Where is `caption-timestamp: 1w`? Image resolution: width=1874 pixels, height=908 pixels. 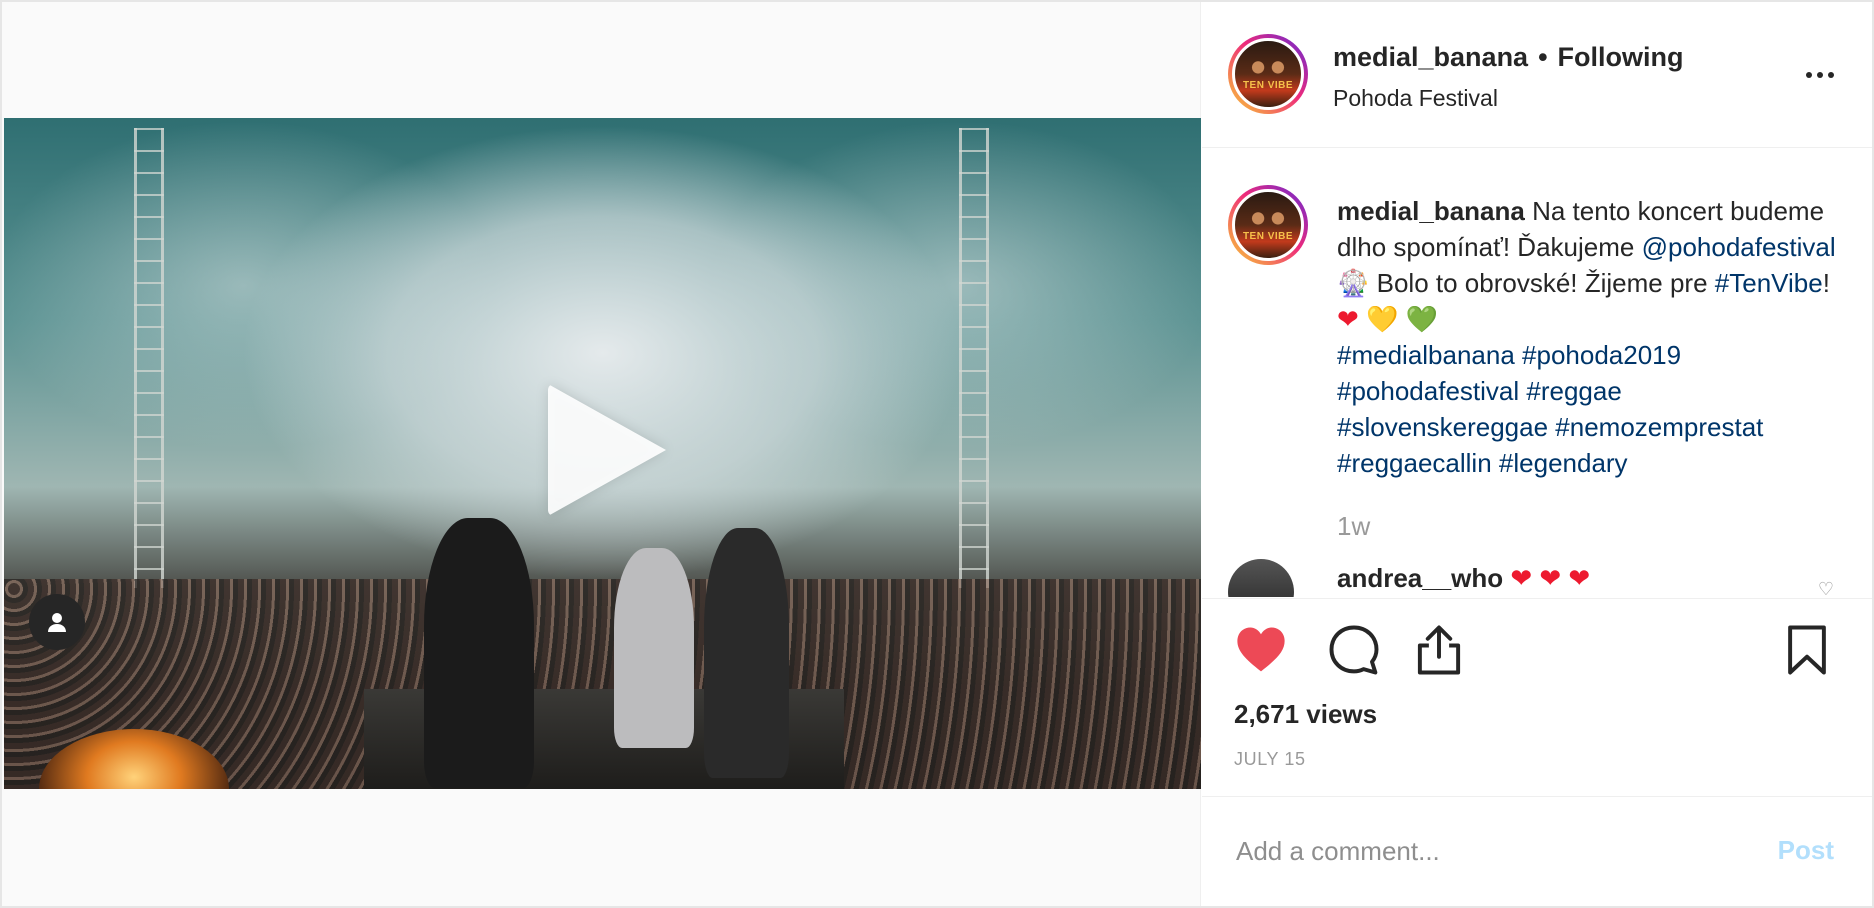
caption-timestamp: 1w is located at coordinates (1353, 526).